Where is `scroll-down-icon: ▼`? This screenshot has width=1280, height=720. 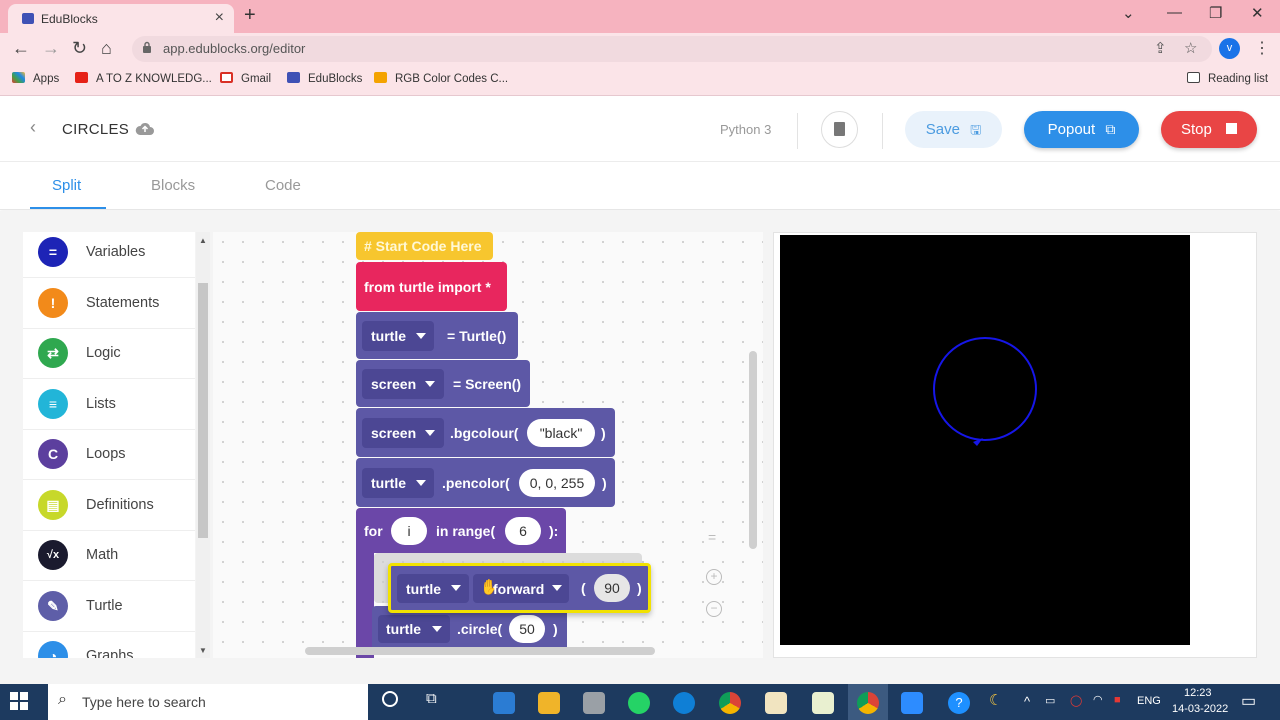
scroll-down-icon: ▼ is located at coordinates (203, 650).